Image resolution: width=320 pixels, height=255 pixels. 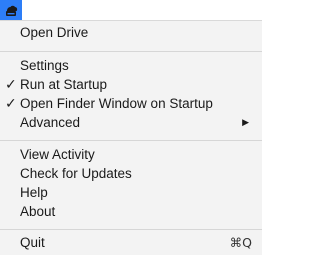 I want to click on menu-item-advanced: Advanced ▶, so click(x=131, y=123).